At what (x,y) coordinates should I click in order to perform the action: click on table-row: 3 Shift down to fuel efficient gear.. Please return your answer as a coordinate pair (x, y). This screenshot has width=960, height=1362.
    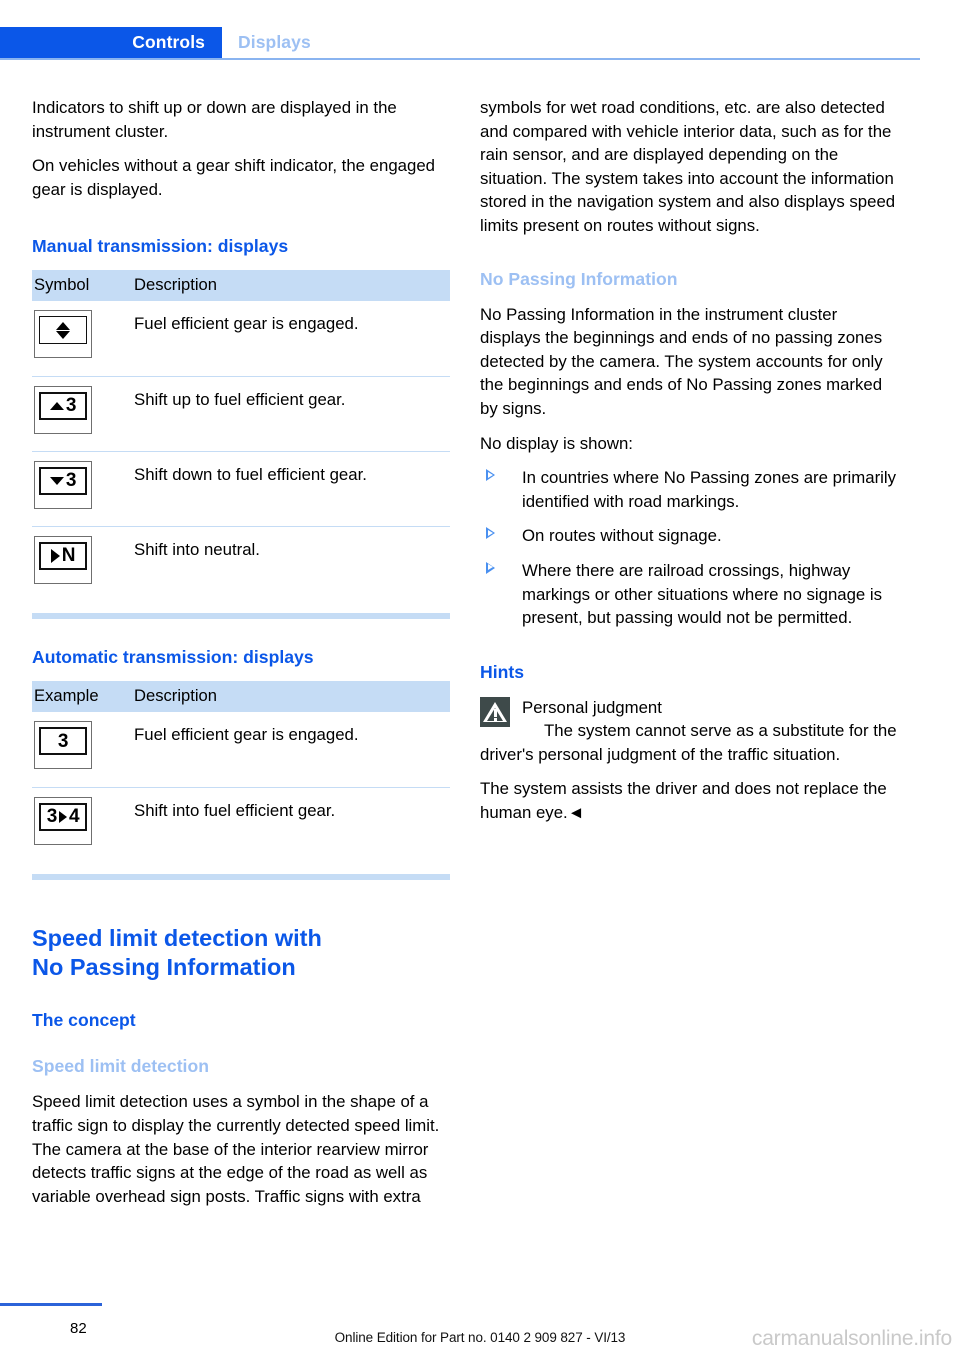
    Looking at the image, I should click on (241, 488).